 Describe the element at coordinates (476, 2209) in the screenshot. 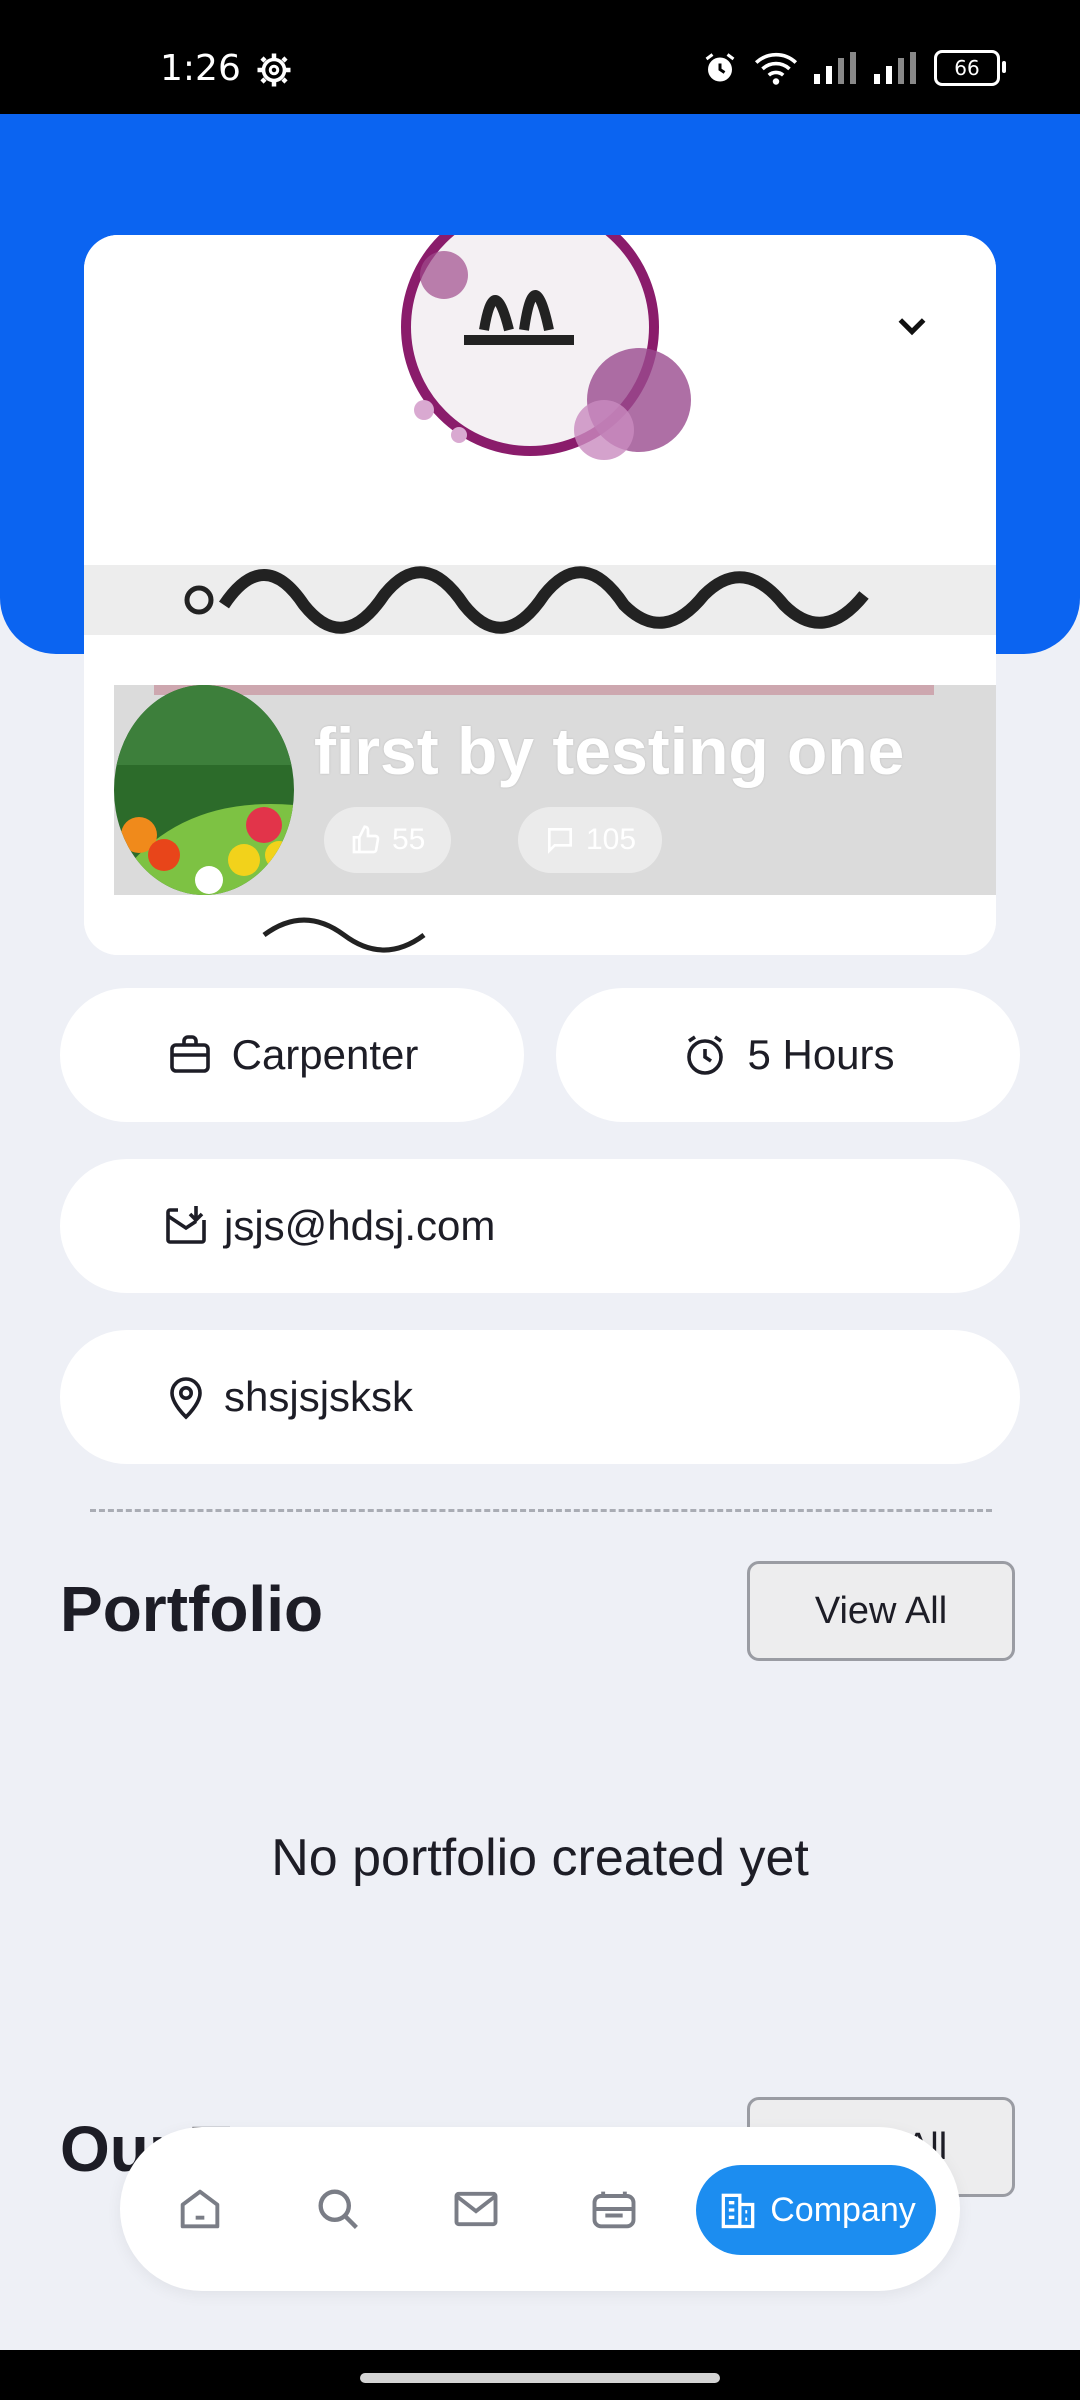

I see `mail-icon` at that location.